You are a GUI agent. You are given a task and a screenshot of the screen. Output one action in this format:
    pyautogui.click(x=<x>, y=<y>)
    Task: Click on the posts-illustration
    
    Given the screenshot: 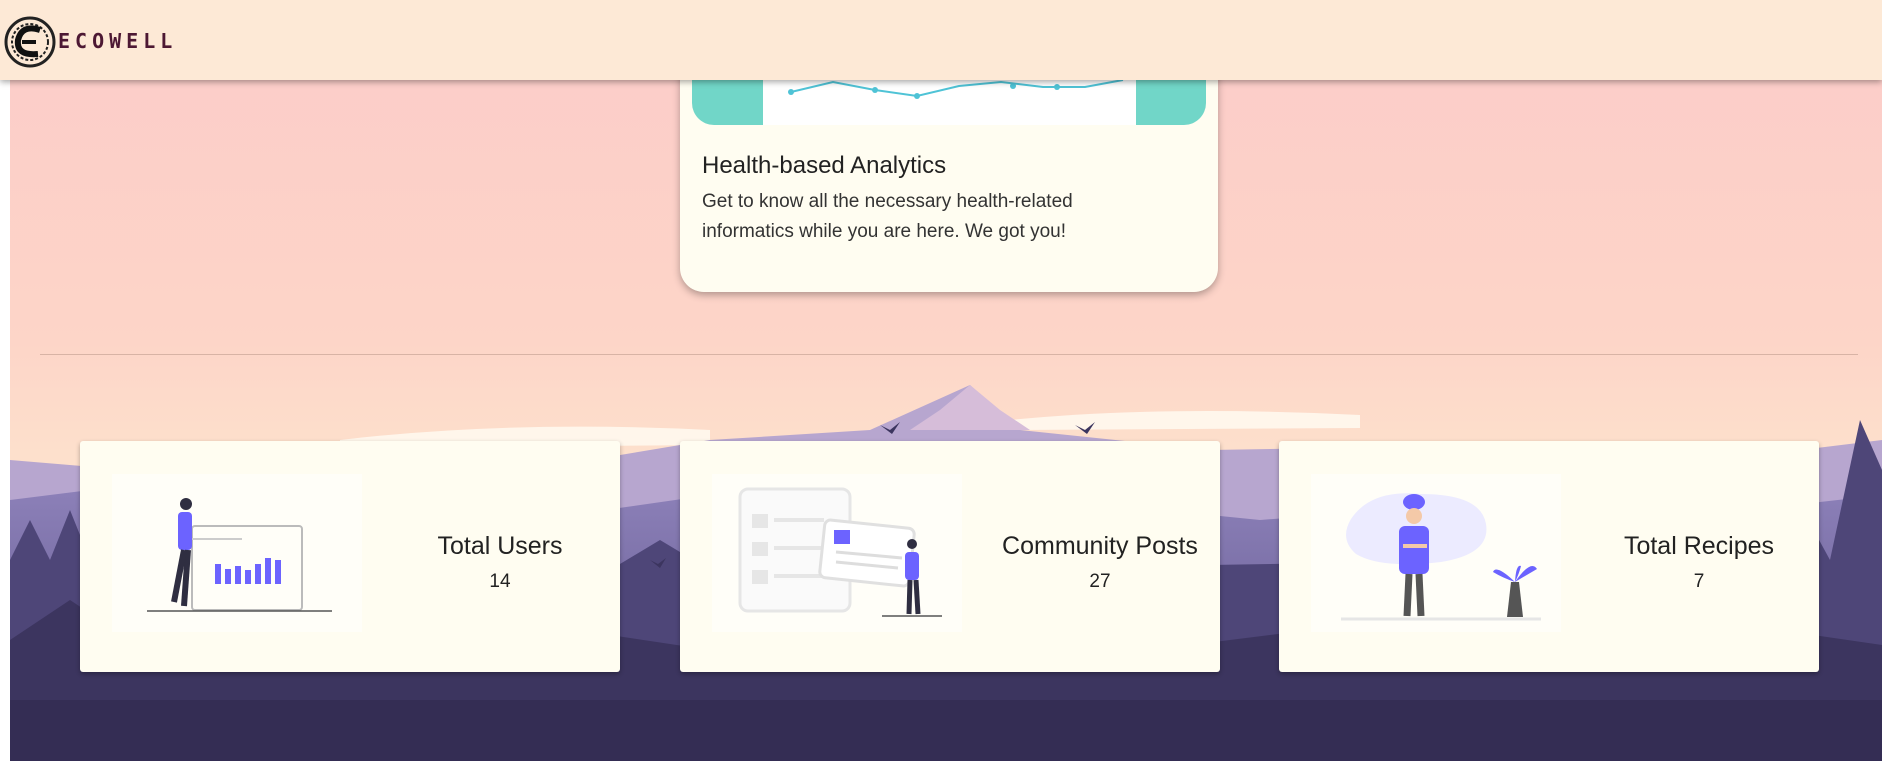 What is the action you would take?
    pyautogui.click(x=837, y=553)
    